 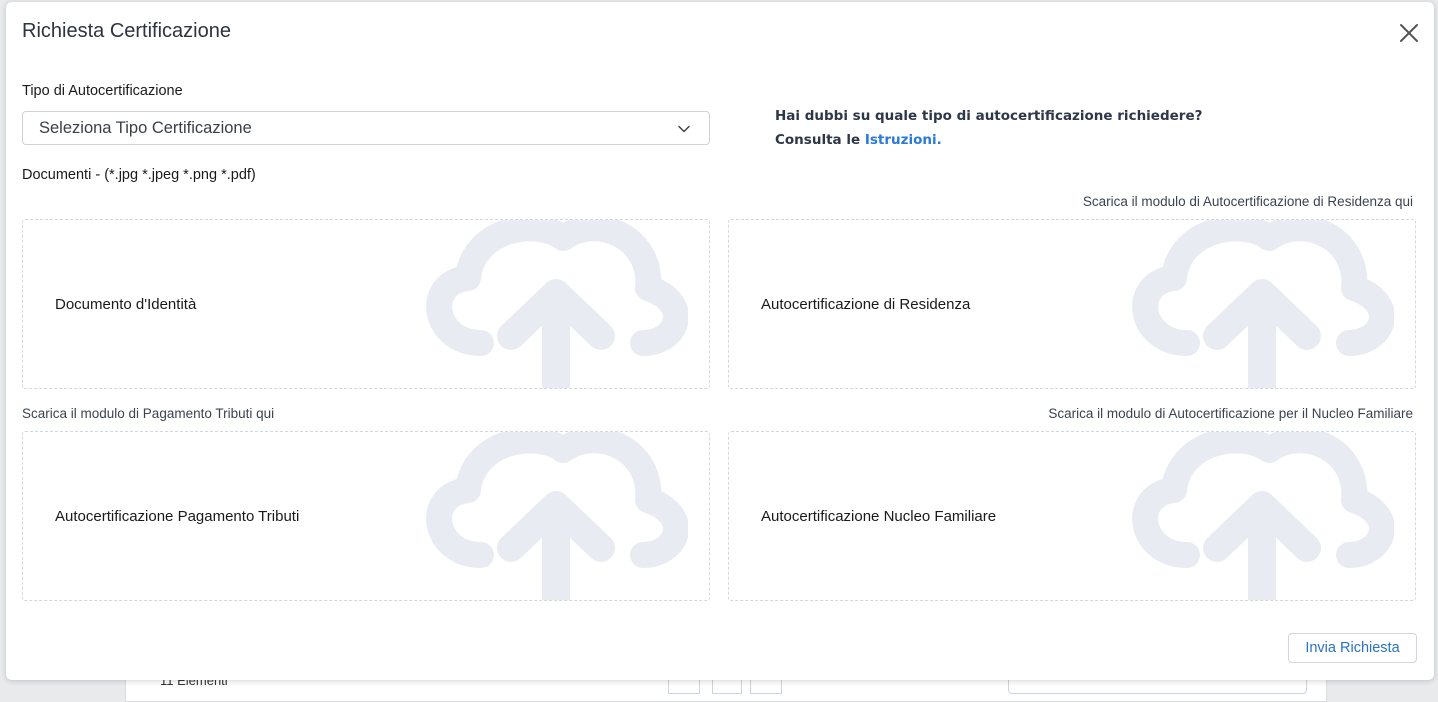 I want to click on documents-label: Documenti - (*.jpg *.jpeg *.png *.pdf), so click(x=139, y=175).